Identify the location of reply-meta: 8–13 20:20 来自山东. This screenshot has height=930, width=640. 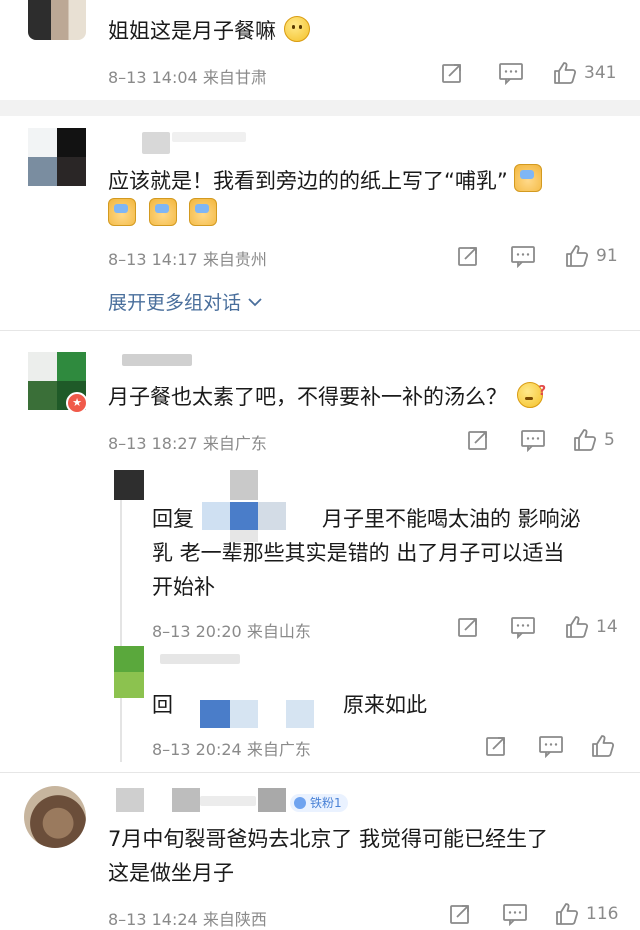
(231, 631).